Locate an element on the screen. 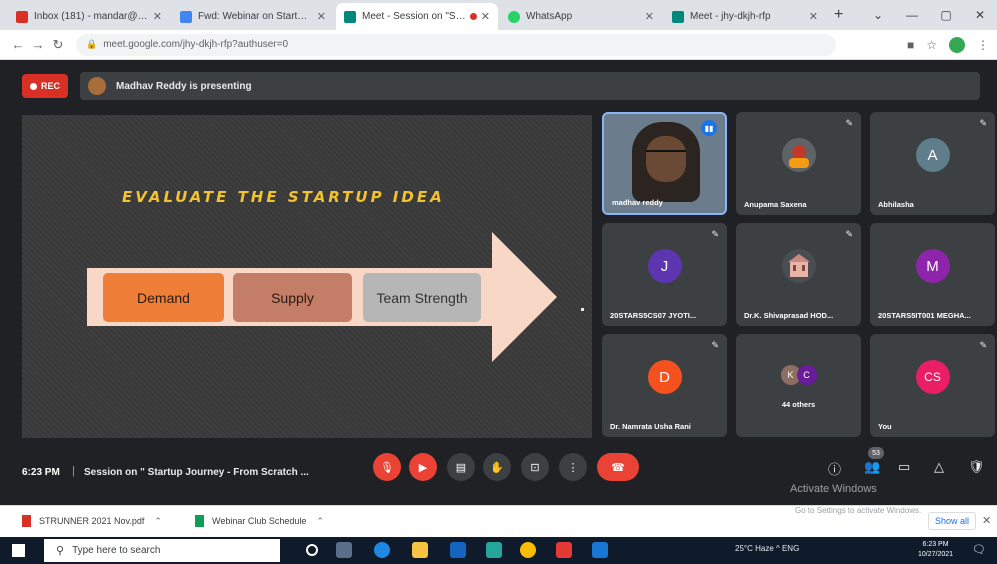  raise-hand-button: ✋ is located at coordinates (497, 467).